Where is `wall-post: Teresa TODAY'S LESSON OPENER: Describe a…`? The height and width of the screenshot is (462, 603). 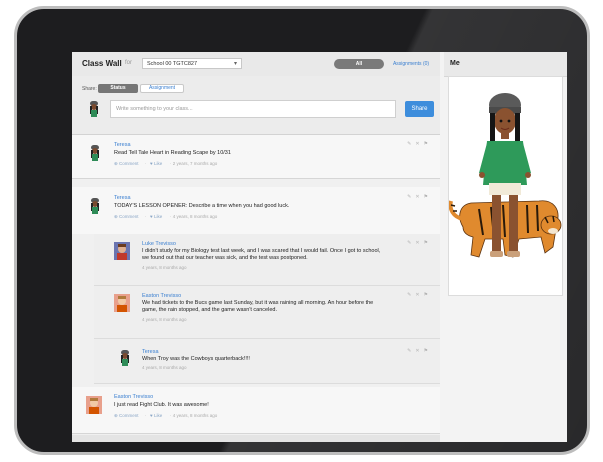 wall-post: Teresa TODAY'S LESSON OPENER: Describe a… is located at coordinates (256, 210).